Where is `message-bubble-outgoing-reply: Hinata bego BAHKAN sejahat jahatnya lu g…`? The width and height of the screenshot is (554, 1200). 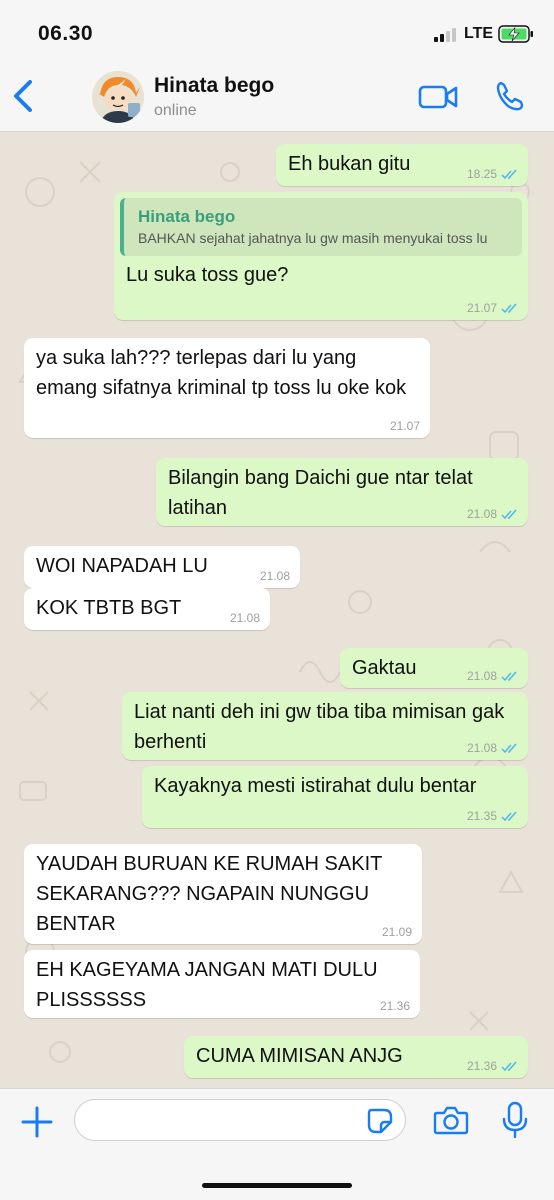
message-bubble-outgoing-reply: Hinata bego BAHKAN sejahat jahatnya lu g… is located at coordinates (321, 256).